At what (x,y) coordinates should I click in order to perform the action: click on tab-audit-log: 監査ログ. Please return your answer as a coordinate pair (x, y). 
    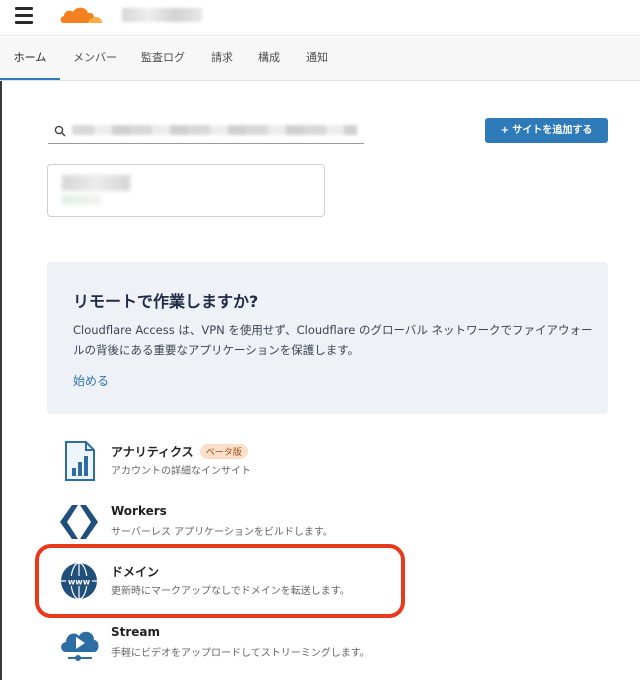
    Looking at the image, I should click on (163, 58).